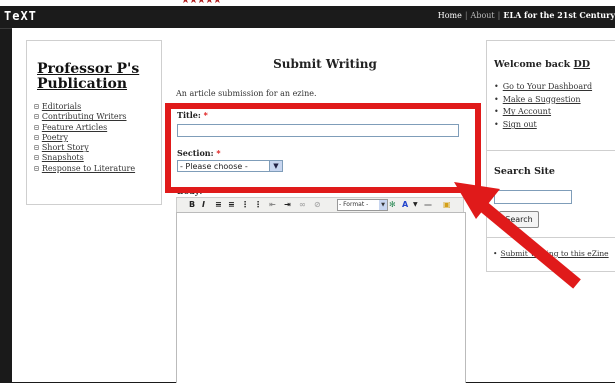 The height and width of the screenshot is (383, 615). What do you see at coordinates (450, 15) in the screenshot?
I see `nav-home-link: Home` at bounding box center [450, 15].